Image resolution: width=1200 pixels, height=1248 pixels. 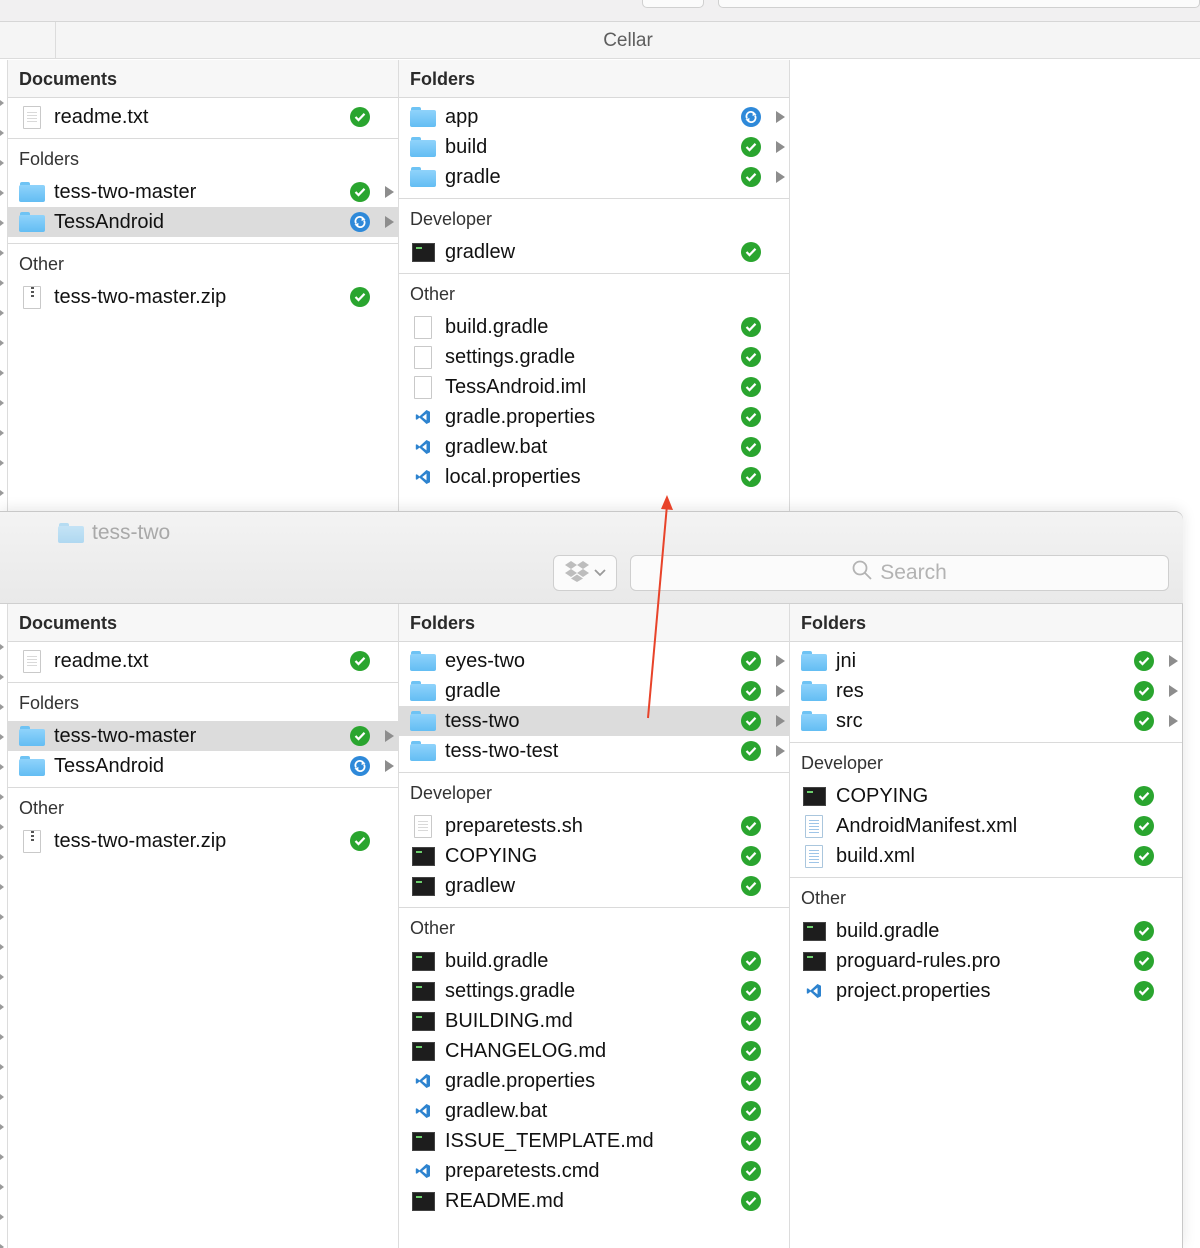 I want to click on text-file-icon, so click(x=32, y=117).